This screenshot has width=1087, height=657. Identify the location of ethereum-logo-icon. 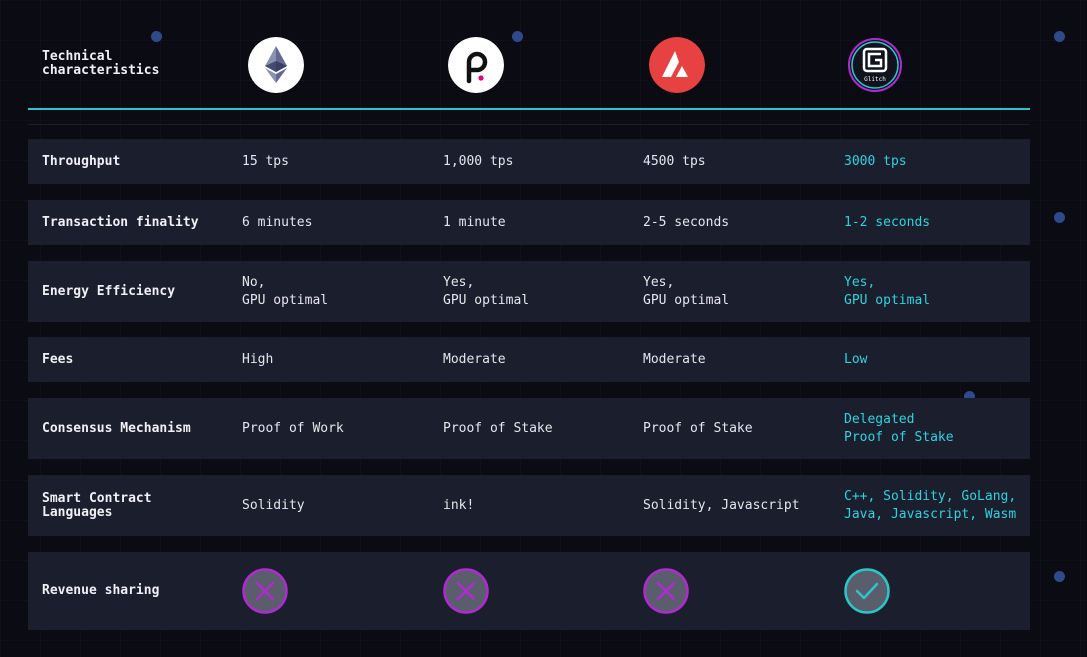
(276, 65).